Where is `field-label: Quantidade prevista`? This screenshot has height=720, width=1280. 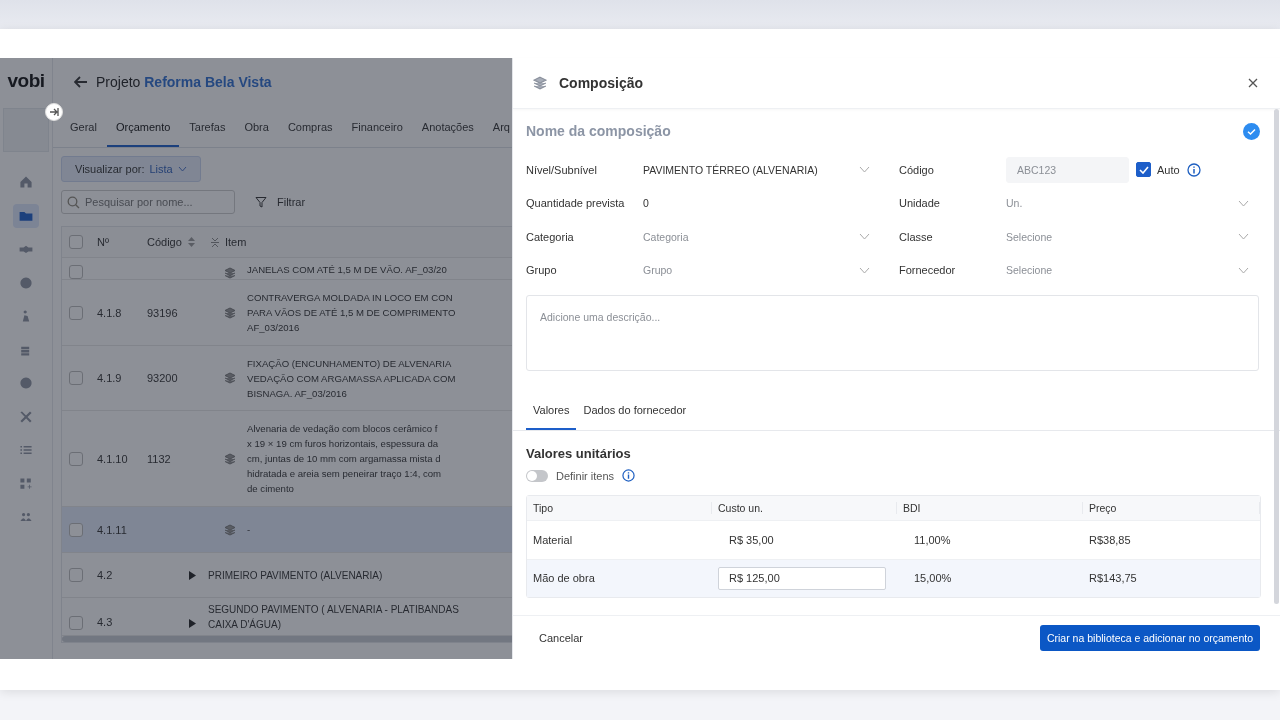
field-label: Quantidade prevista is located at coordinates (576, 203).